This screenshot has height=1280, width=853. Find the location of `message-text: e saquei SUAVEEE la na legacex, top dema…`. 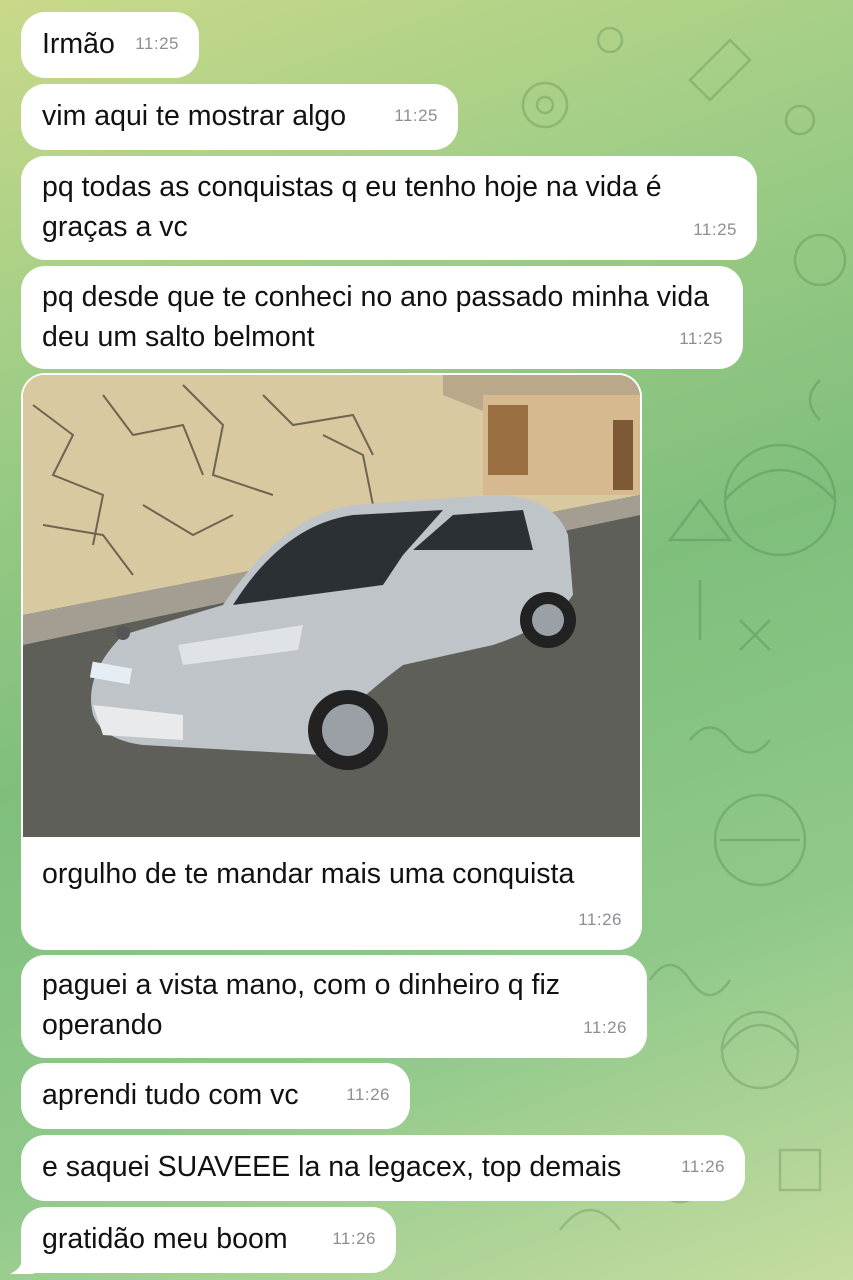

message-text: e saquei SUAVEEE la na legacex, top dema… is located at coordinates (332, 1167).